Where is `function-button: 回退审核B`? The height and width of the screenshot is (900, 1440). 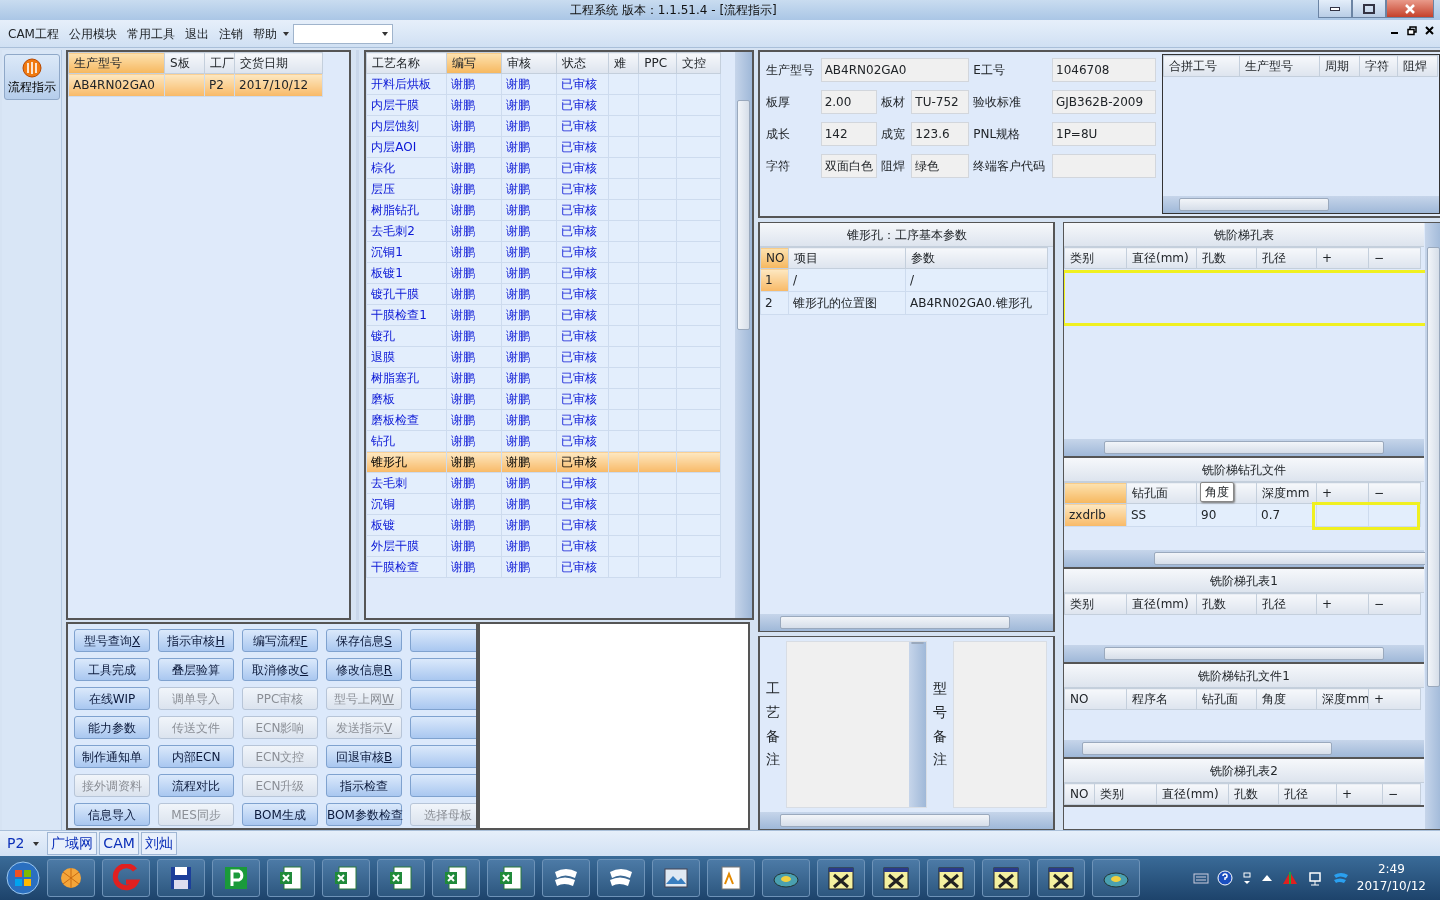 function-button: 回退审核B is located at coordinates (364, 756).